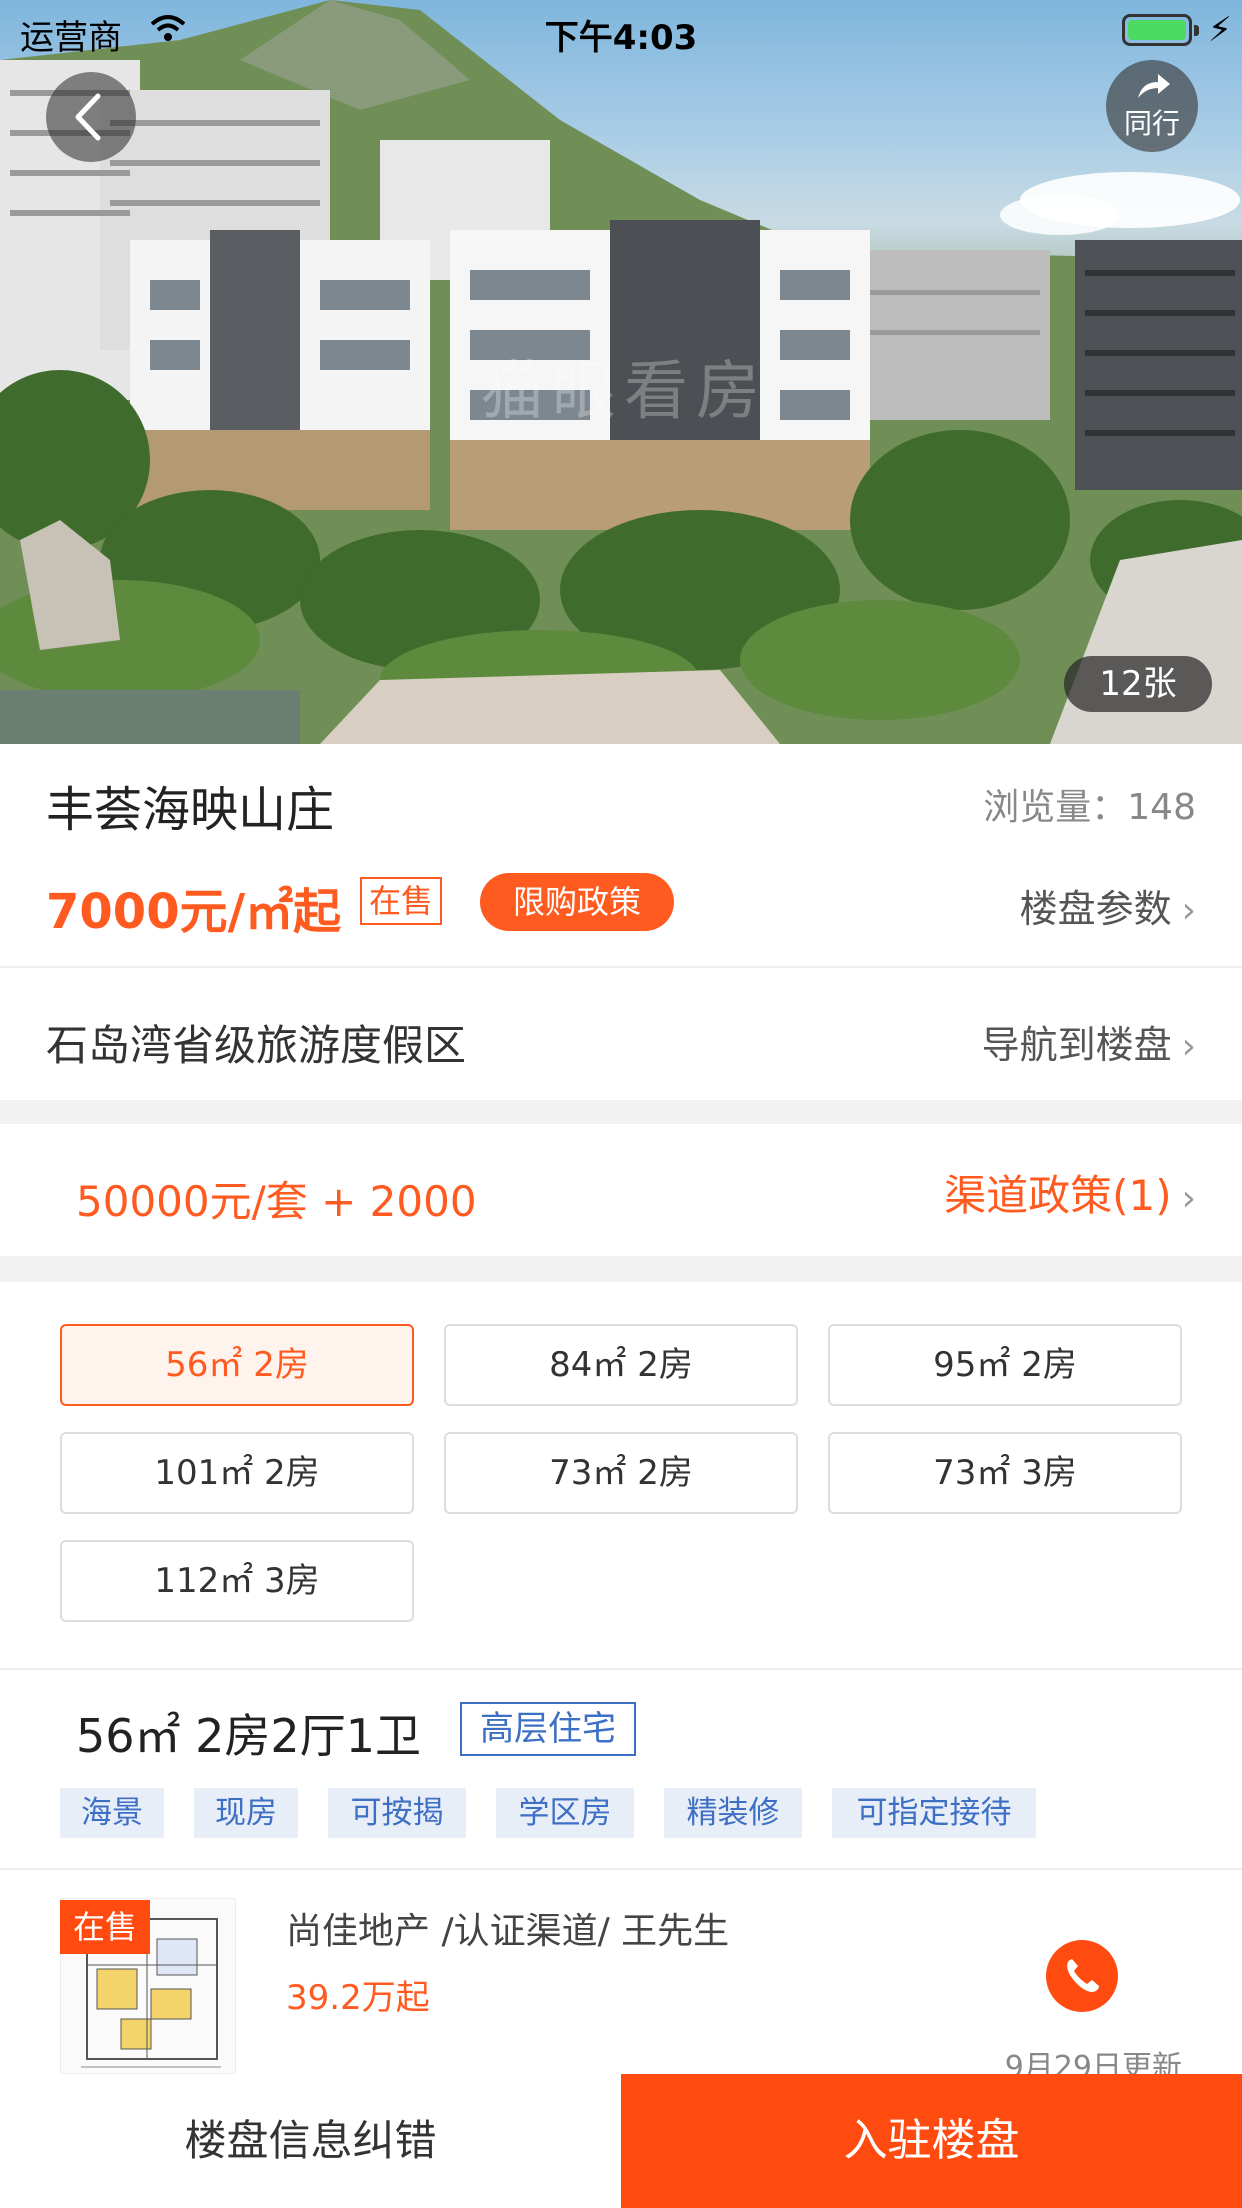 Image resolution: width=1242 pixels, height=2208 pixels. What do you see at coordinates (508, 1931) in the screenshot?
I see `agent-name: 尚佳地产 /认证渠道/ 王先生` at bounding box center [508, 1931].